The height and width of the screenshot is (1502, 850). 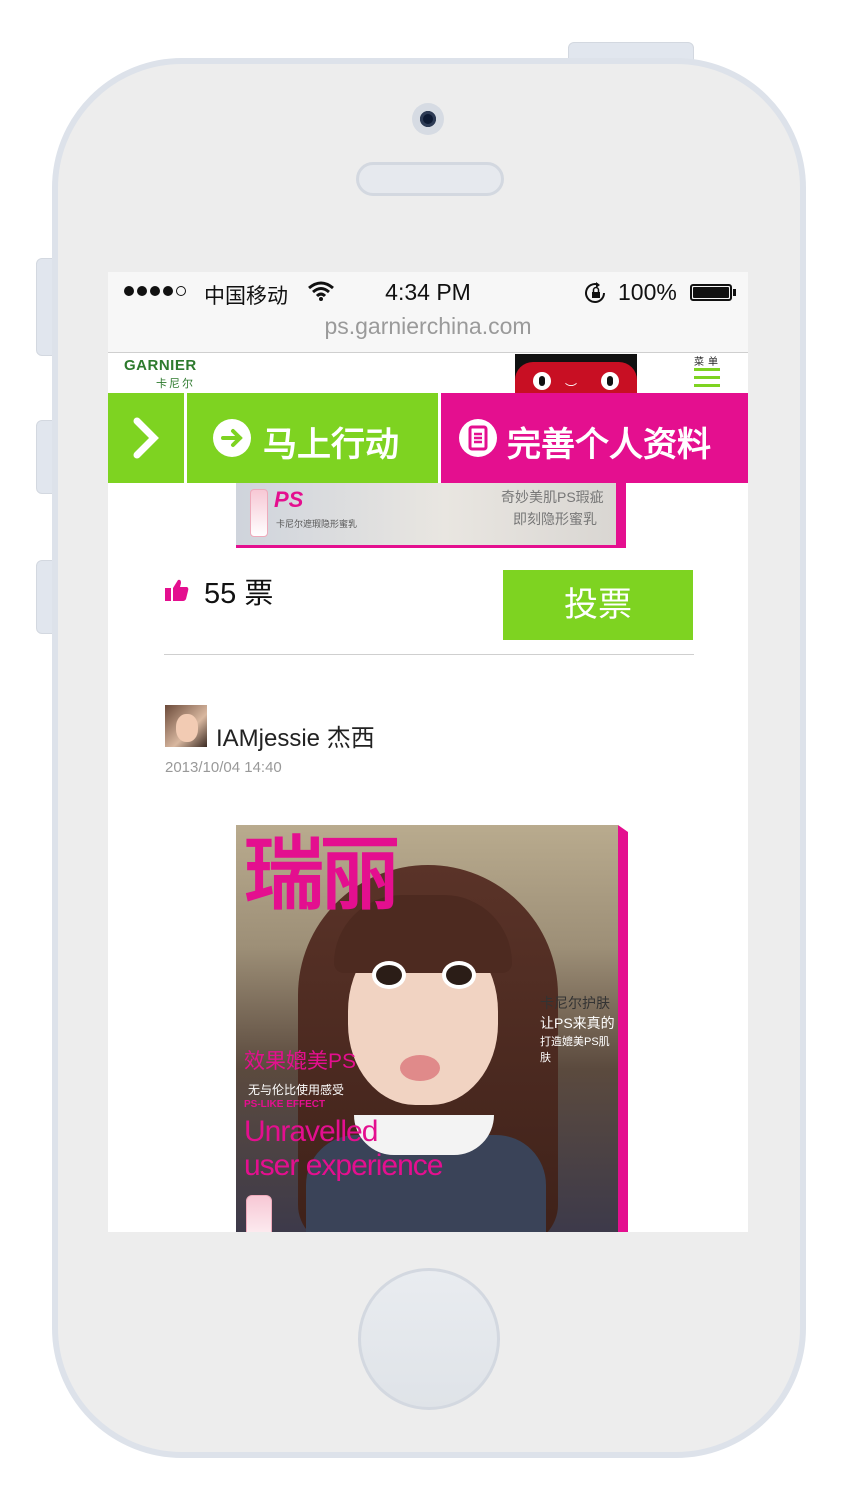 I want to click on avatar, so click(x=186, y=726).